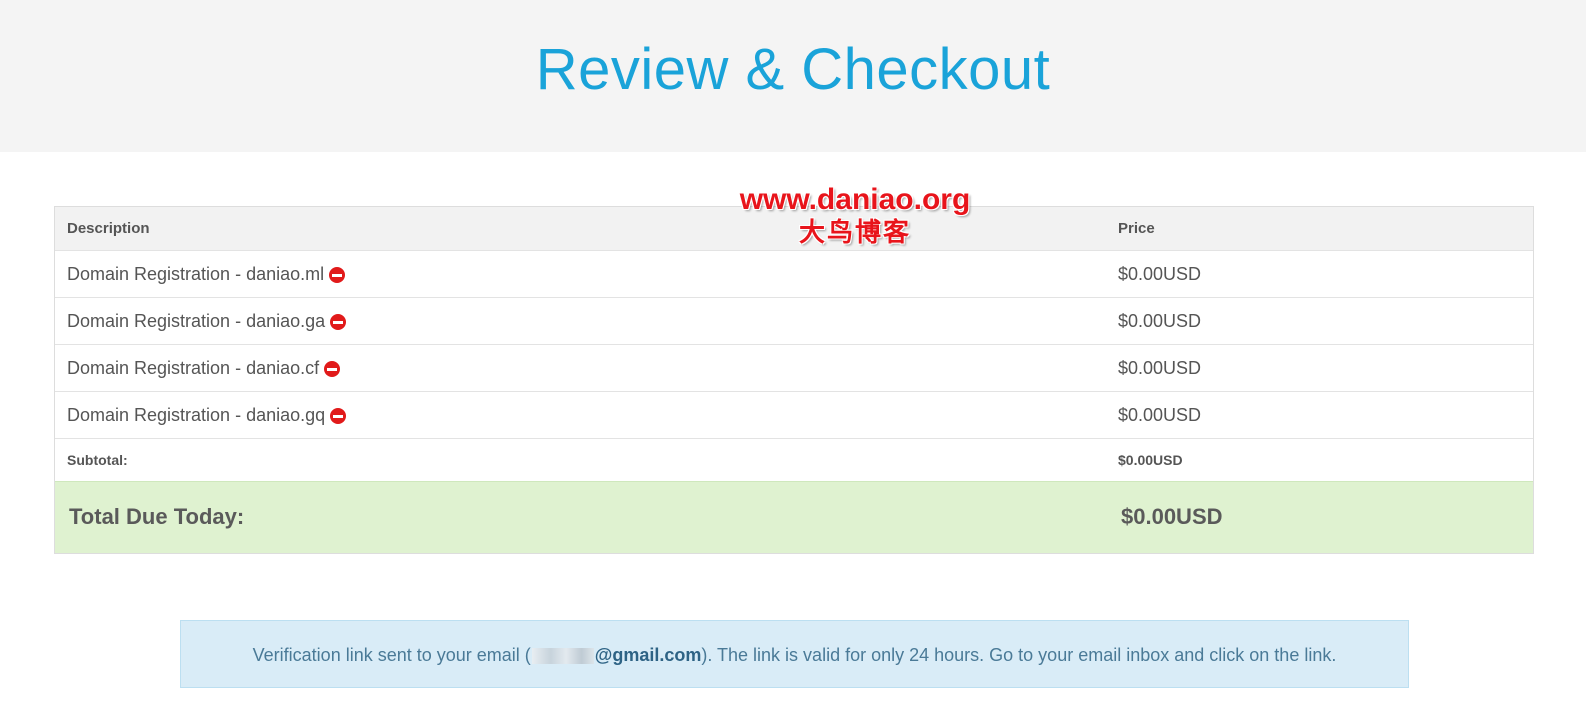 The width and height of the screenshot is (1586, 720). What do you see at coordinates (97, 460) in the screenshot?
I see `subtotal-label: Subtotal:` at bounding box center [97, 460].